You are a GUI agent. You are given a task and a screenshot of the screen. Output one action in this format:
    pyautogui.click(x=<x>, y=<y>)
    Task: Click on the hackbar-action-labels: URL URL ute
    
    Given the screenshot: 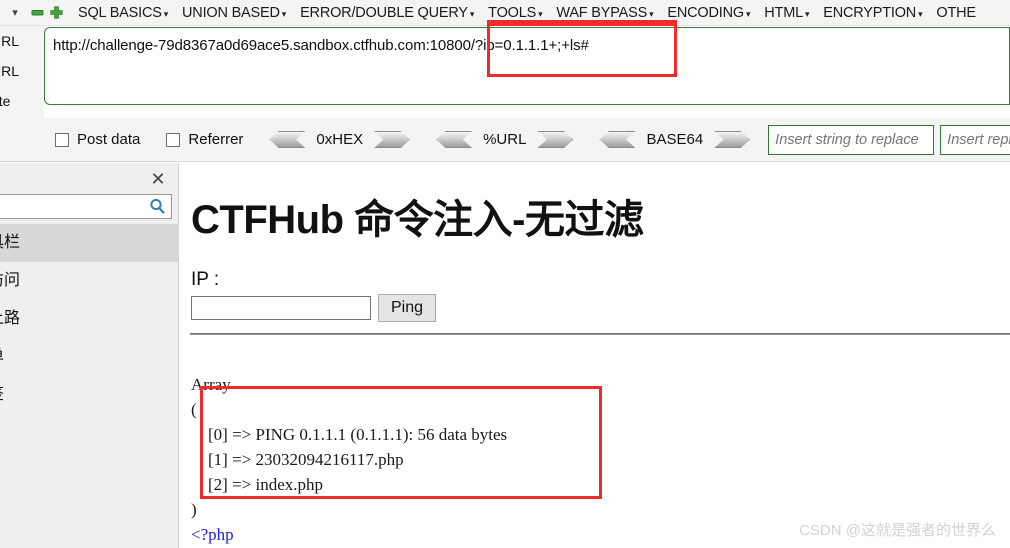 What is the action you would take?
    pyautogui.click(x=22, y=72)
    